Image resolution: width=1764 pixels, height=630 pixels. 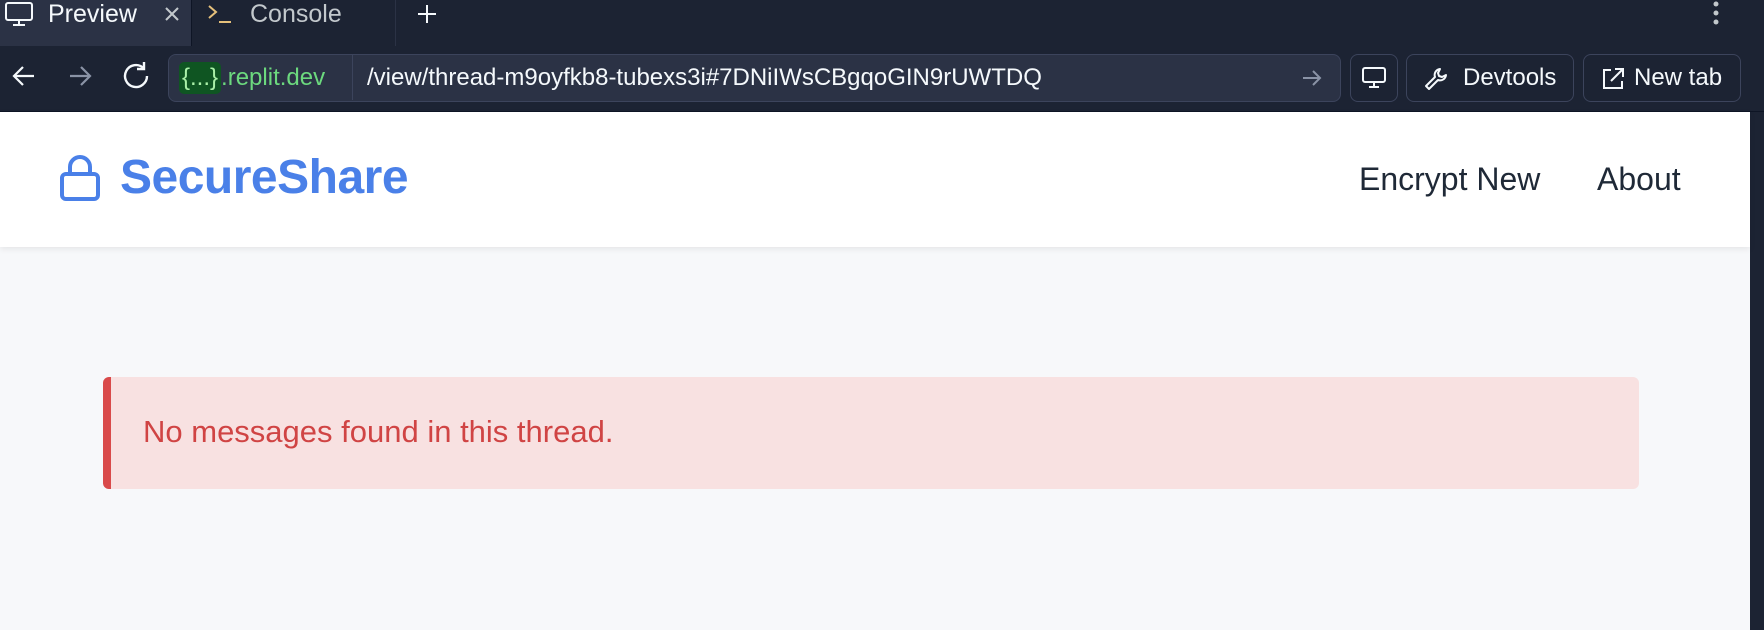 What do you see at coordinates (1757, 371) in the screenshot?
I see `scrollbar` at bounding box center [1757, 371].